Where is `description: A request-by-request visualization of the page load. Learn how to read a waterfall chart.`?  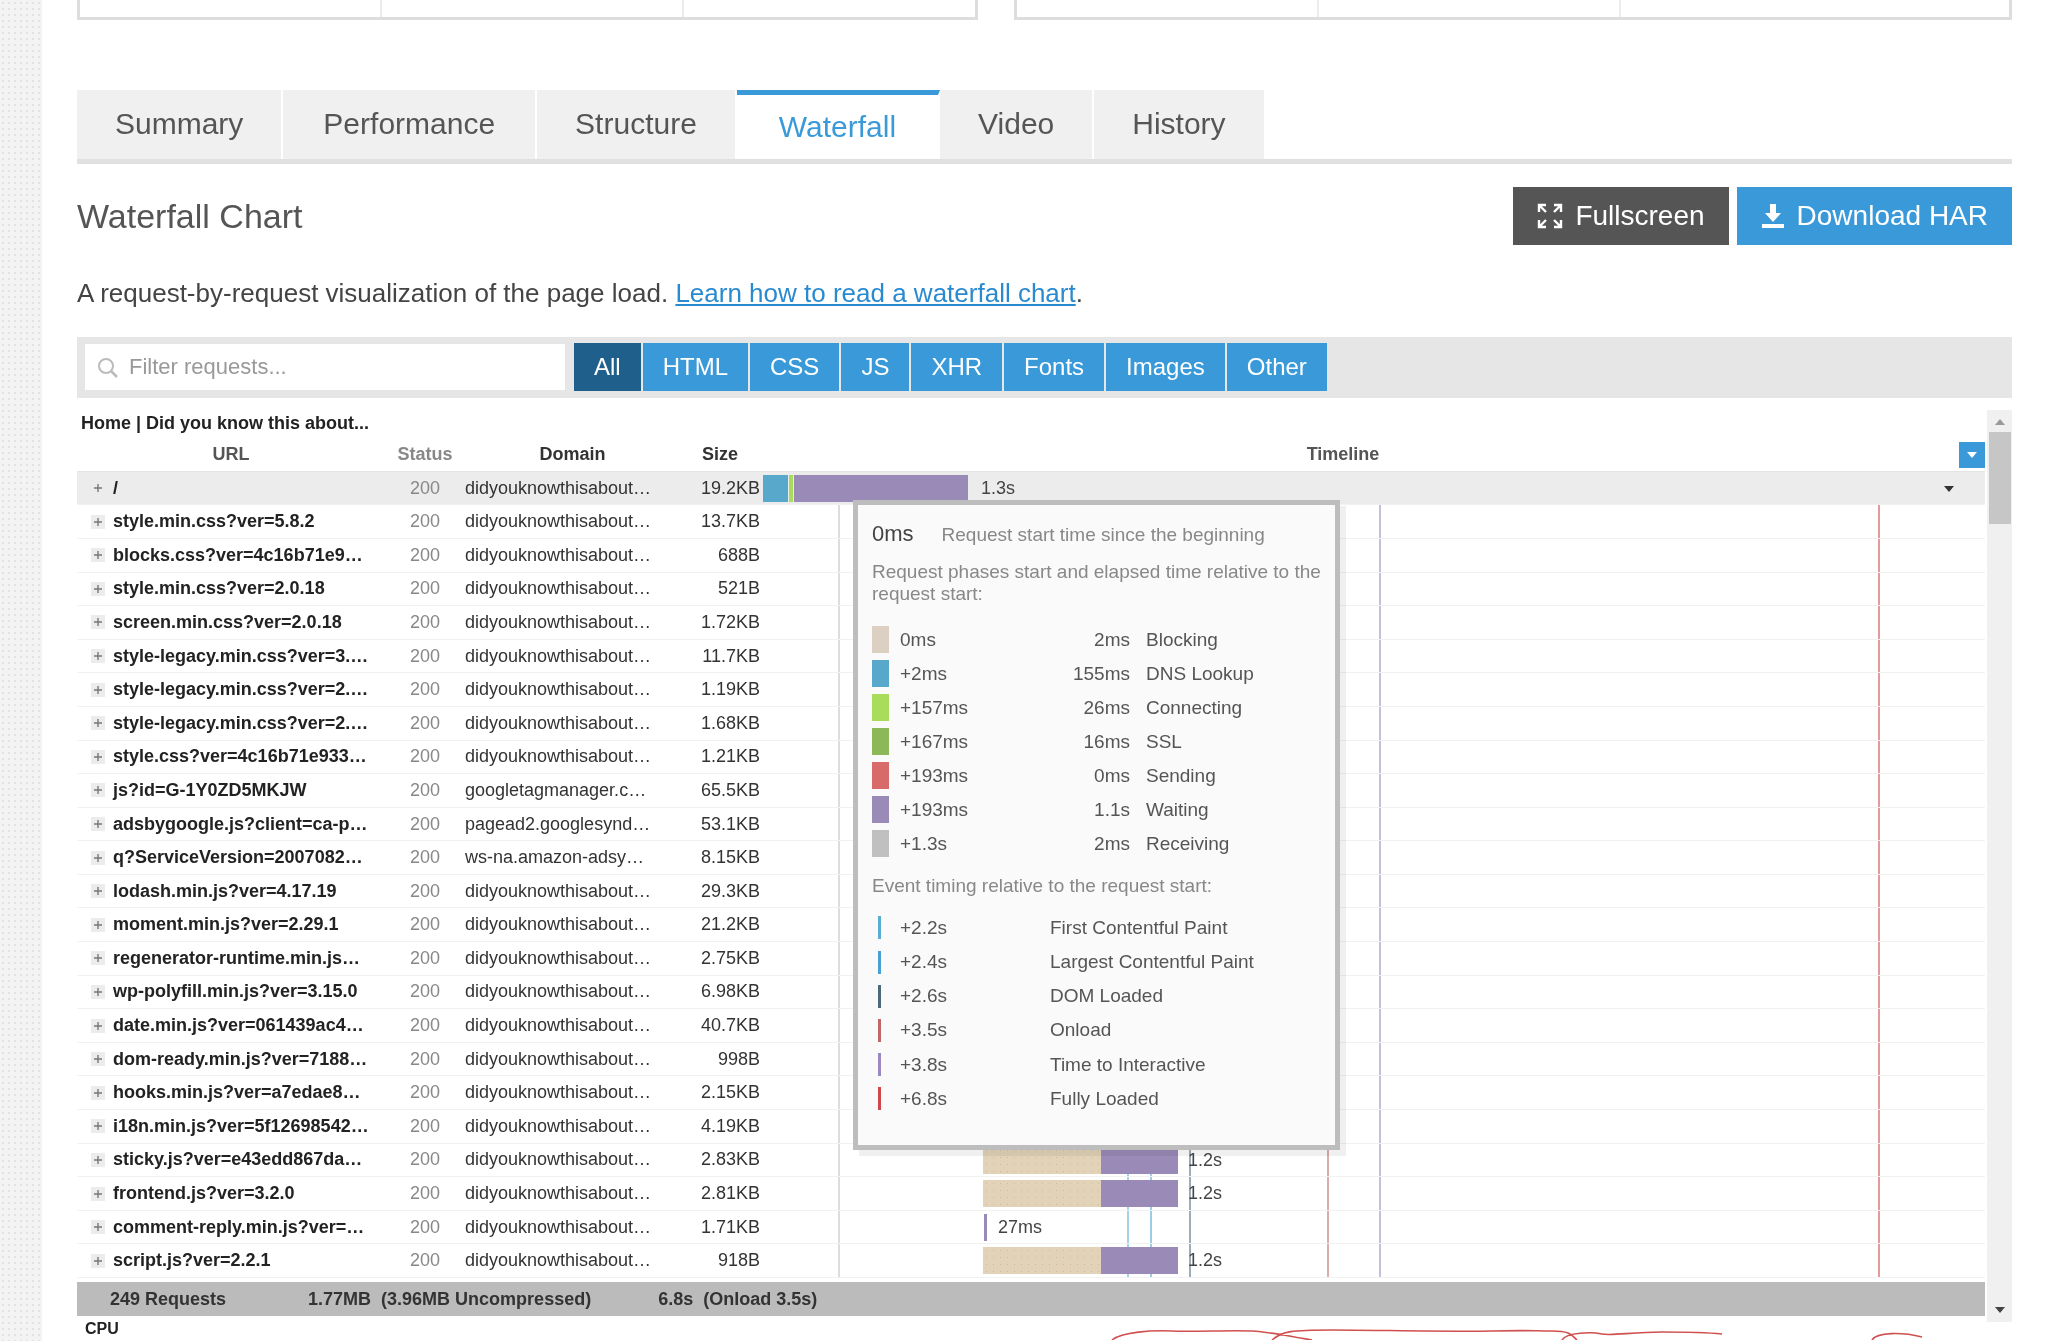 description: A request-by-request visualization of the page load. Learn how to read a waterfall chart. is located at coordinates (580, 293).